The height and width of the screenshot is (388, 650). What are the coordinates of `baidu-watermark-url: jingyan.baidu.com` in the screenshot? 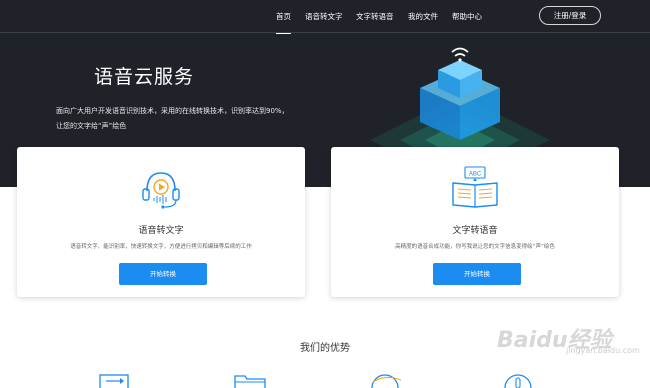 It's located at (603, 350).